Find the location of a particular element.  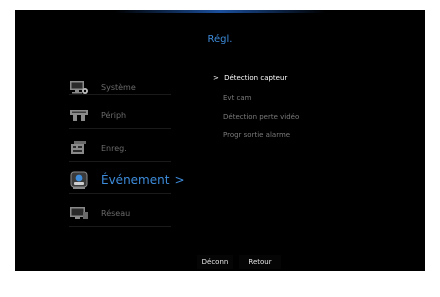

submenu-item-label: Evt cam is located at coordinates (237, 98).